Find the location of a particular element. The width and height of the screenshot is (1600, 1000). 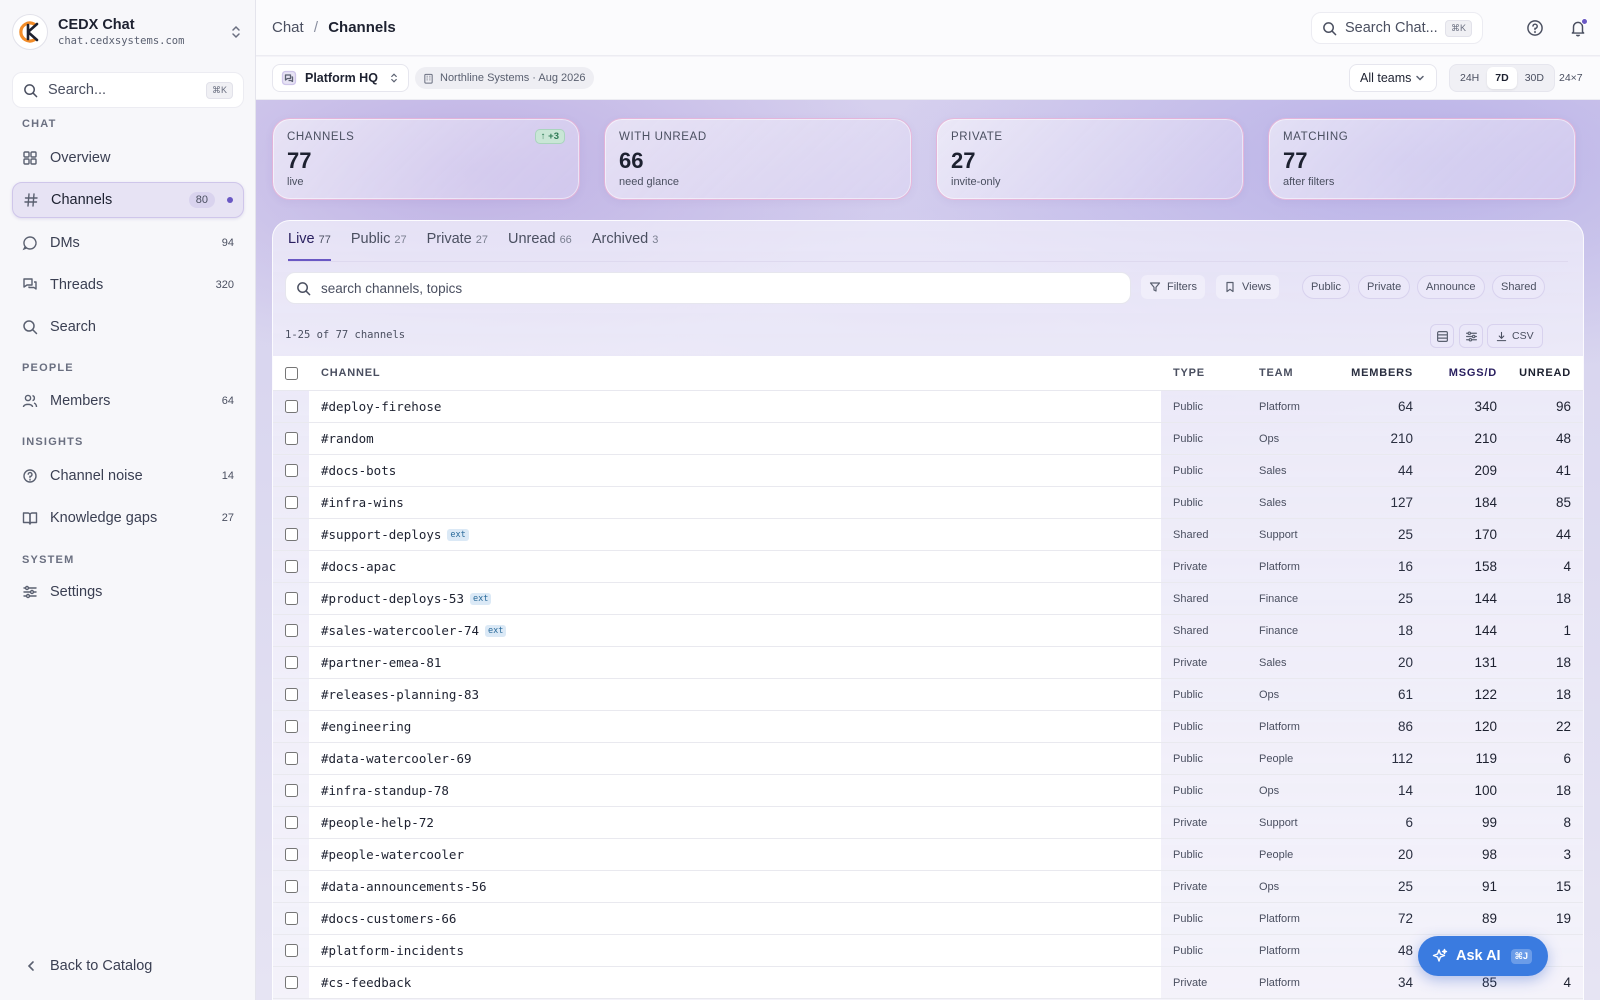

range-24x7: 24×7 is located at coordinates (1571, 78).